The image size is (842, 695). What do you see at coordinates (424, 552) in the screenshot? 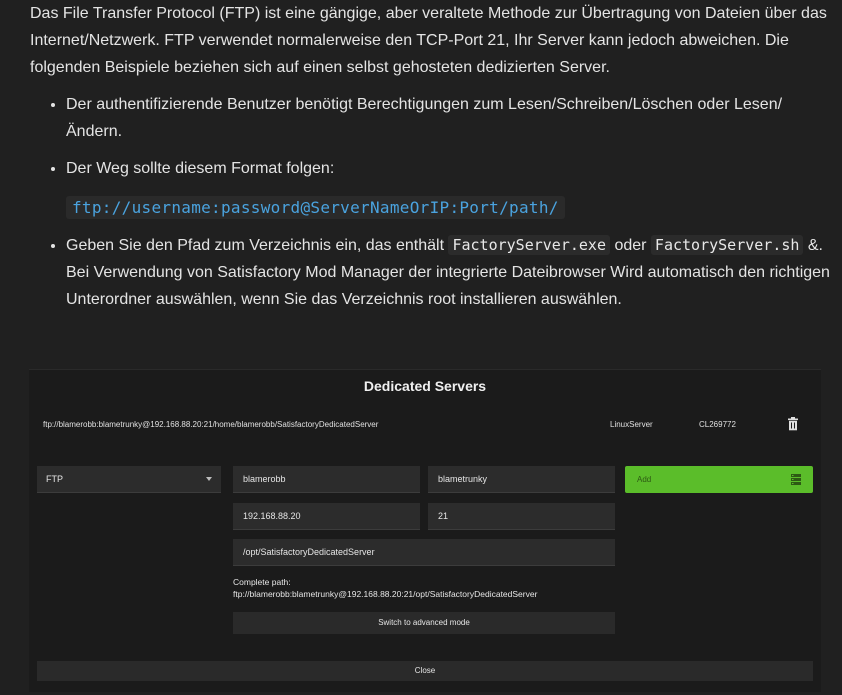
I see `path-input: /opt/SatisfactoryDedicatedServer` at bounding box center [424, 552].